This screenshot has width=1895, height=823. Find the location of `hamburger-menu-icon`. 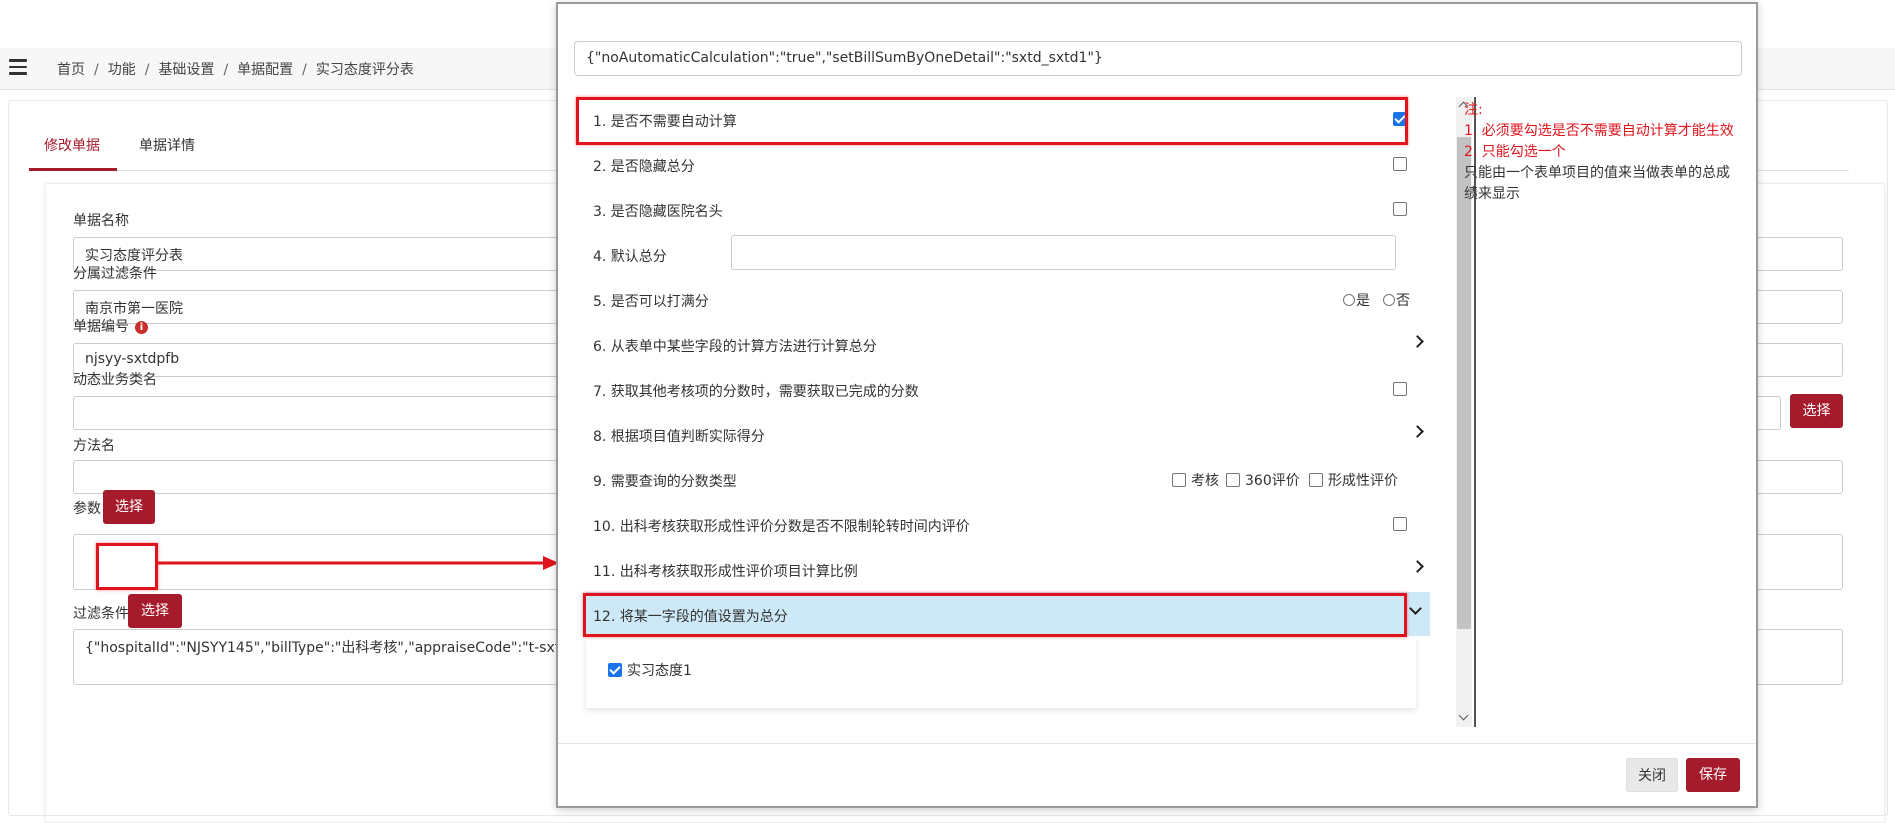

hamburger-menu-icon is located at coordinates (18, 67).